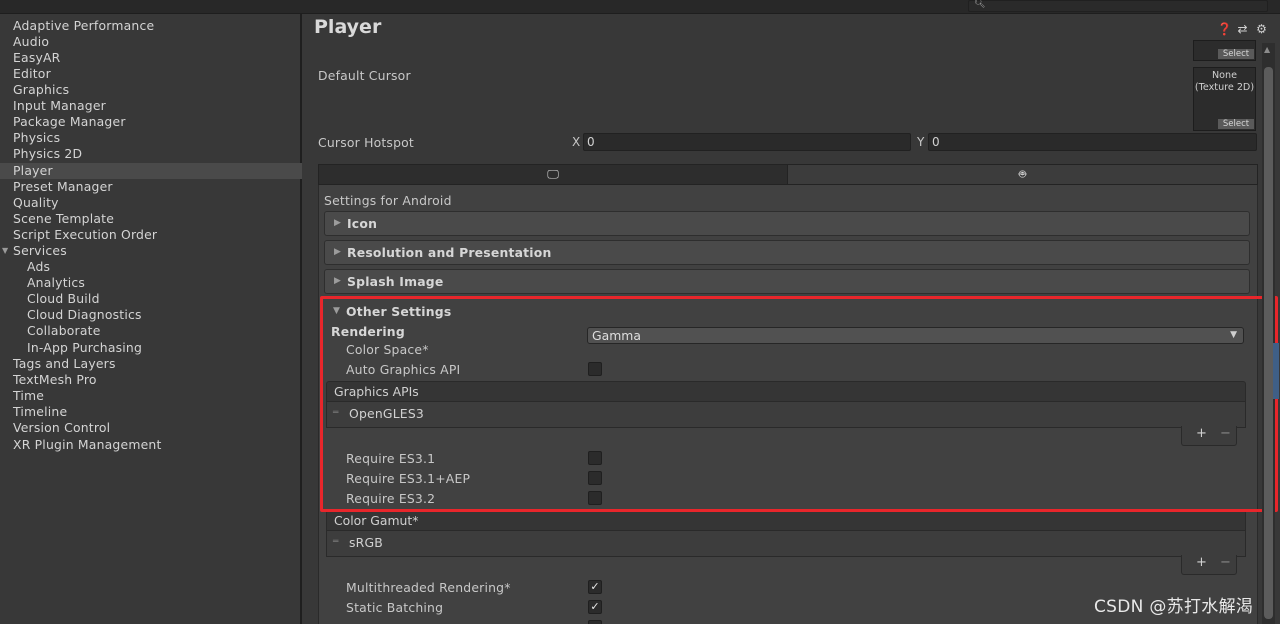  Describe the element at coordinates (1224, 29) in the screenshot. I see `help-icon: ❓` at that location.